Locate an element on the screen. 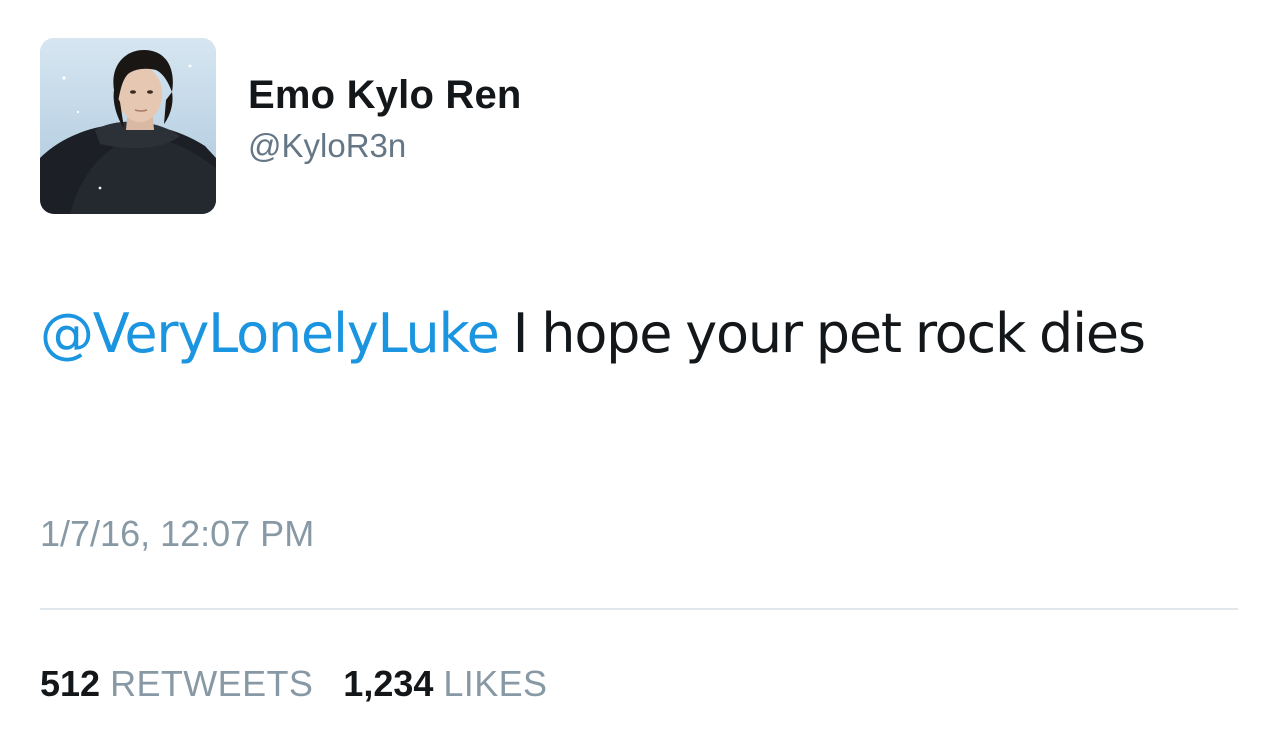  retweets-label: RETWEETS is located at coordinates (212, 683).